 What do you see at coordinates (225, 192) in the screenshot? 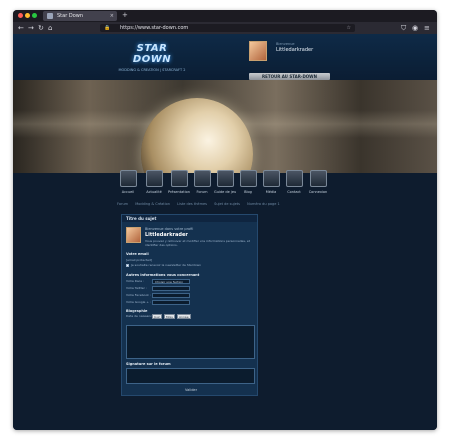
I see `menu-label: Guide de jeu` at bounding box center [225, 192].